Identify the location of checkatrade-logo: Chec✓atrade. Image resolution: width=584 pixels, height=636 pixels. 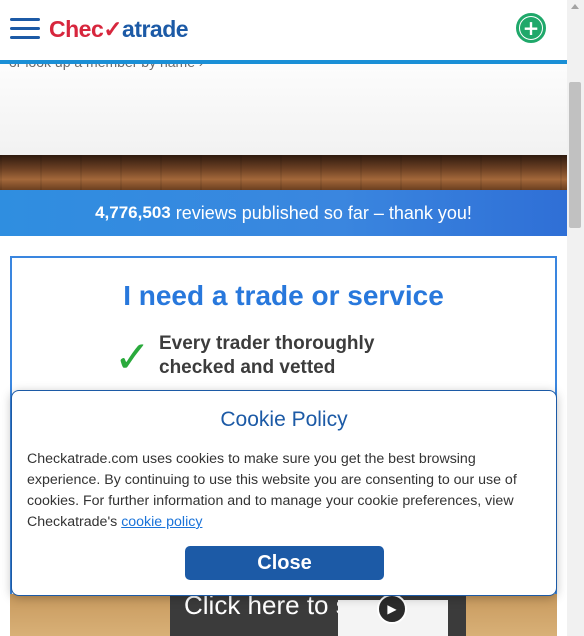
(119, 29).